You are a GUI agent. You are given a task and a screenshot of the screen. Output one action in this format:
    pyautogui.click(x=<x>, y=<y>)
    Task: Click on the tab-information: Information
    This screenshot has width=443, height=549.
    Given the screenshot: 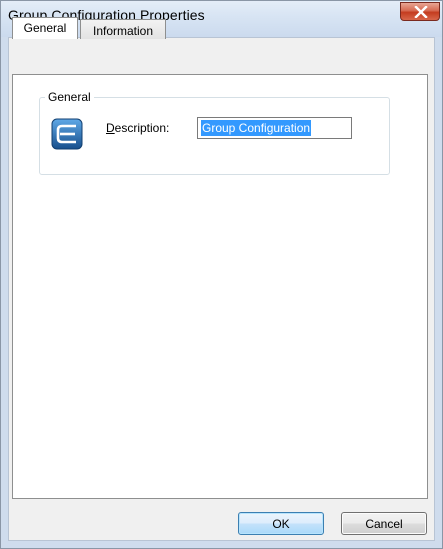 What is the action you would take?
    pyautogui.click(x=123, y=29)
    